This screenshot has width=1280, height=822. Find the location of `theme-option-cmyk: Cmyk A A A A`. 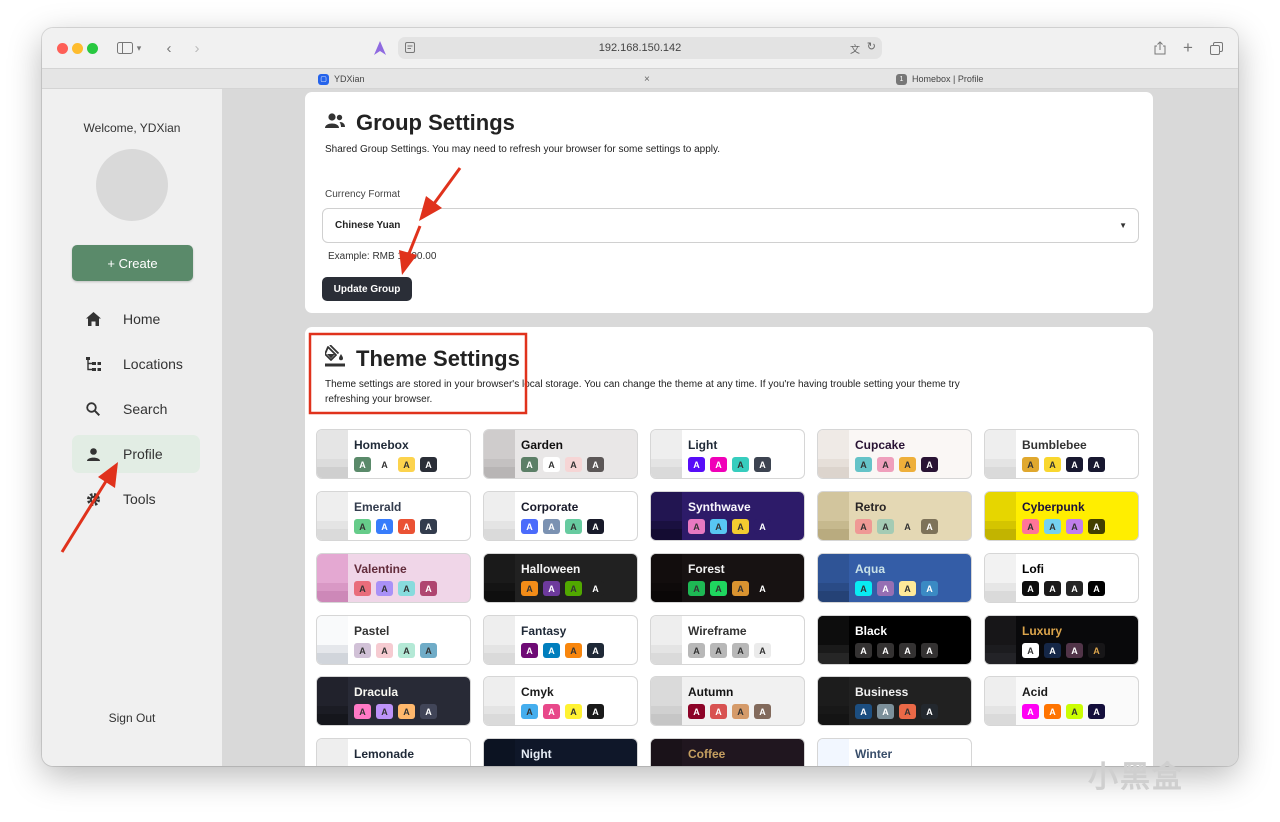

theme-option-cmyk: Cmyk A A A A is located at coordinates (560, 701).